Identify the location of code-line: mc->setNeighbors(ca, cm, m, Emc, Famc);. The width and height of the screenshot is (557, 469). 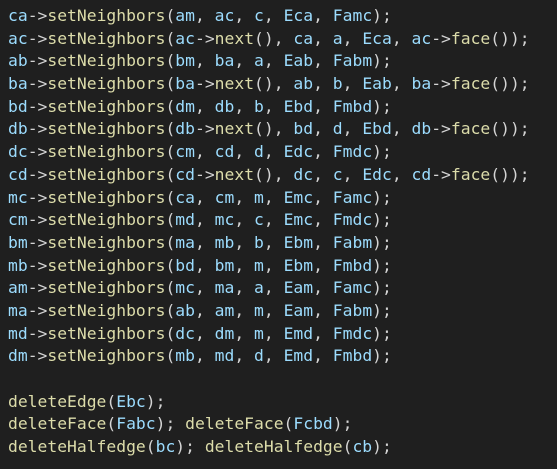
(282, 198).